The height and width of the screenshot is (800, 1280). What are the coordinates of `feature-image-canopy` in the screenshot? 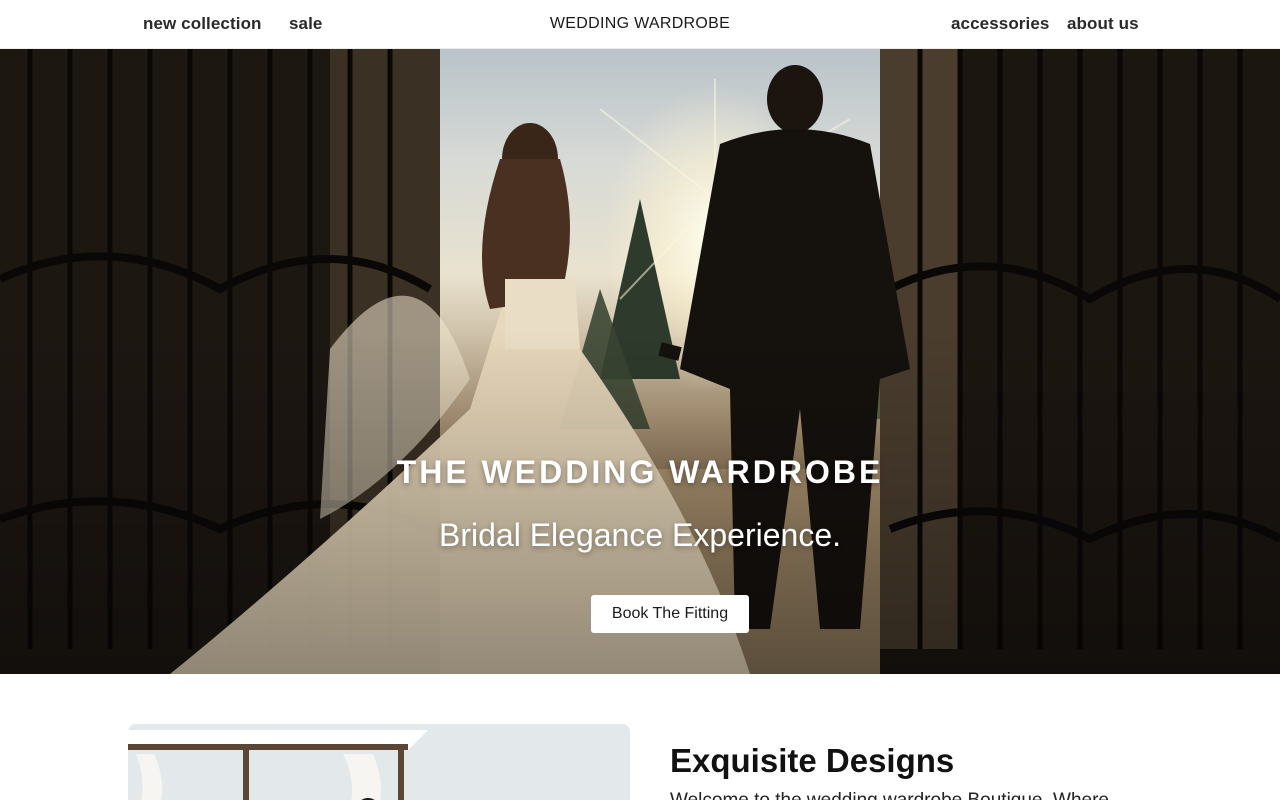 It's located at (379, 762).